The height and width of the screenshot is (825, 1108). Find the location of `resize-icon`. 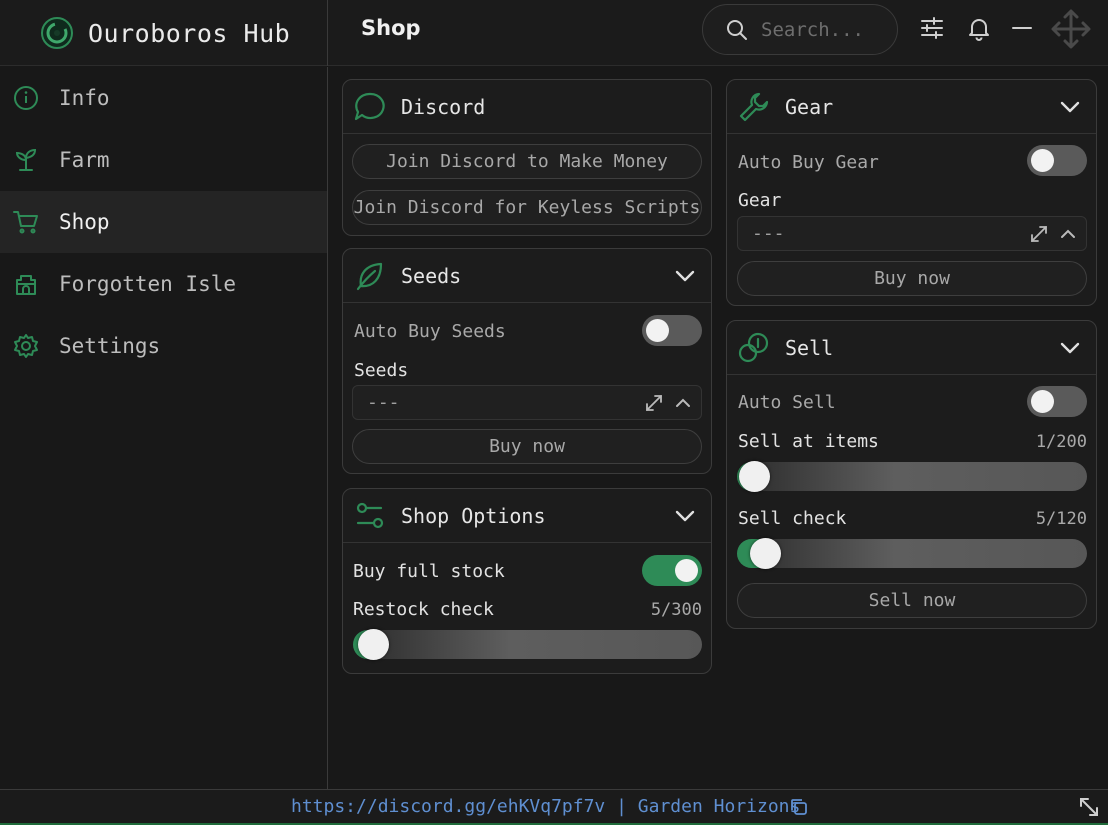

resize-icon is located at coordinates (1089, 807).